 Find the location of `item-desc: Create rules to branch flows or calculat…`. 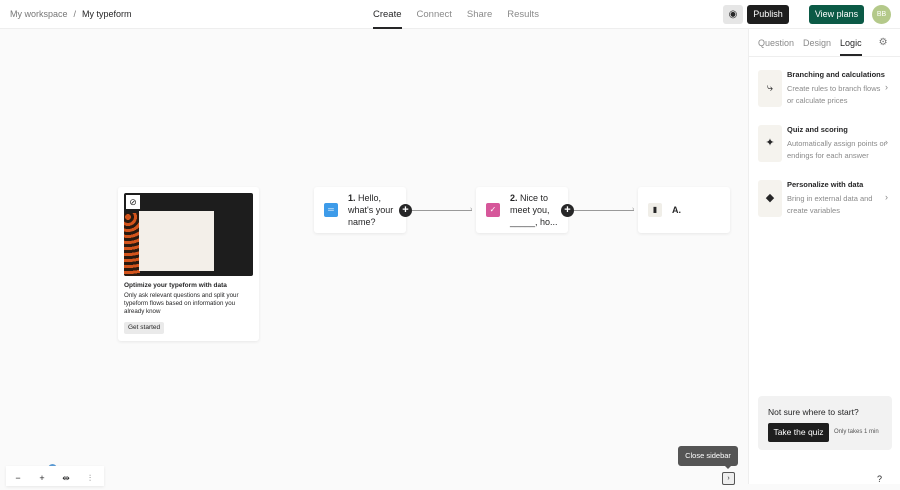

item-desc: Create rules to branch flows or calculat… is located at coordinates (834, 94).